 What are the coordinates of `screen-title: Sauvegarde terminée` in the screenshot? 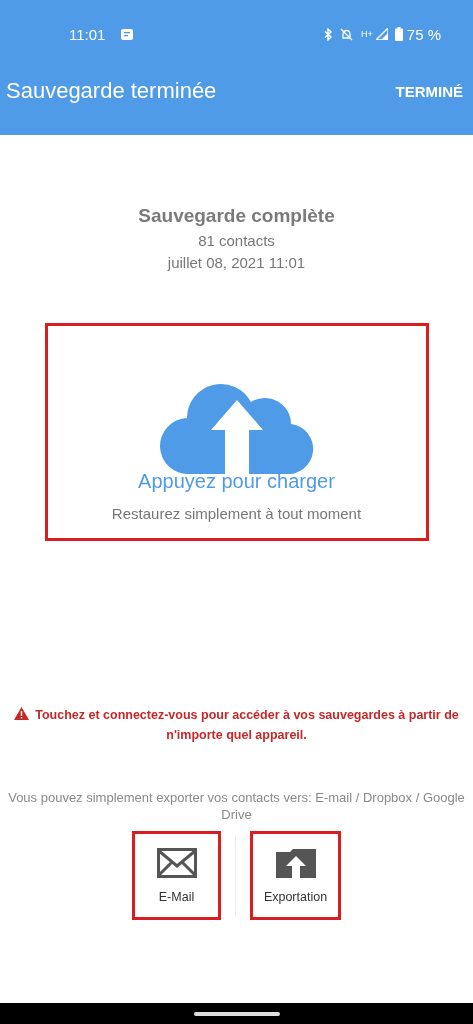 It's located at (111, 91).